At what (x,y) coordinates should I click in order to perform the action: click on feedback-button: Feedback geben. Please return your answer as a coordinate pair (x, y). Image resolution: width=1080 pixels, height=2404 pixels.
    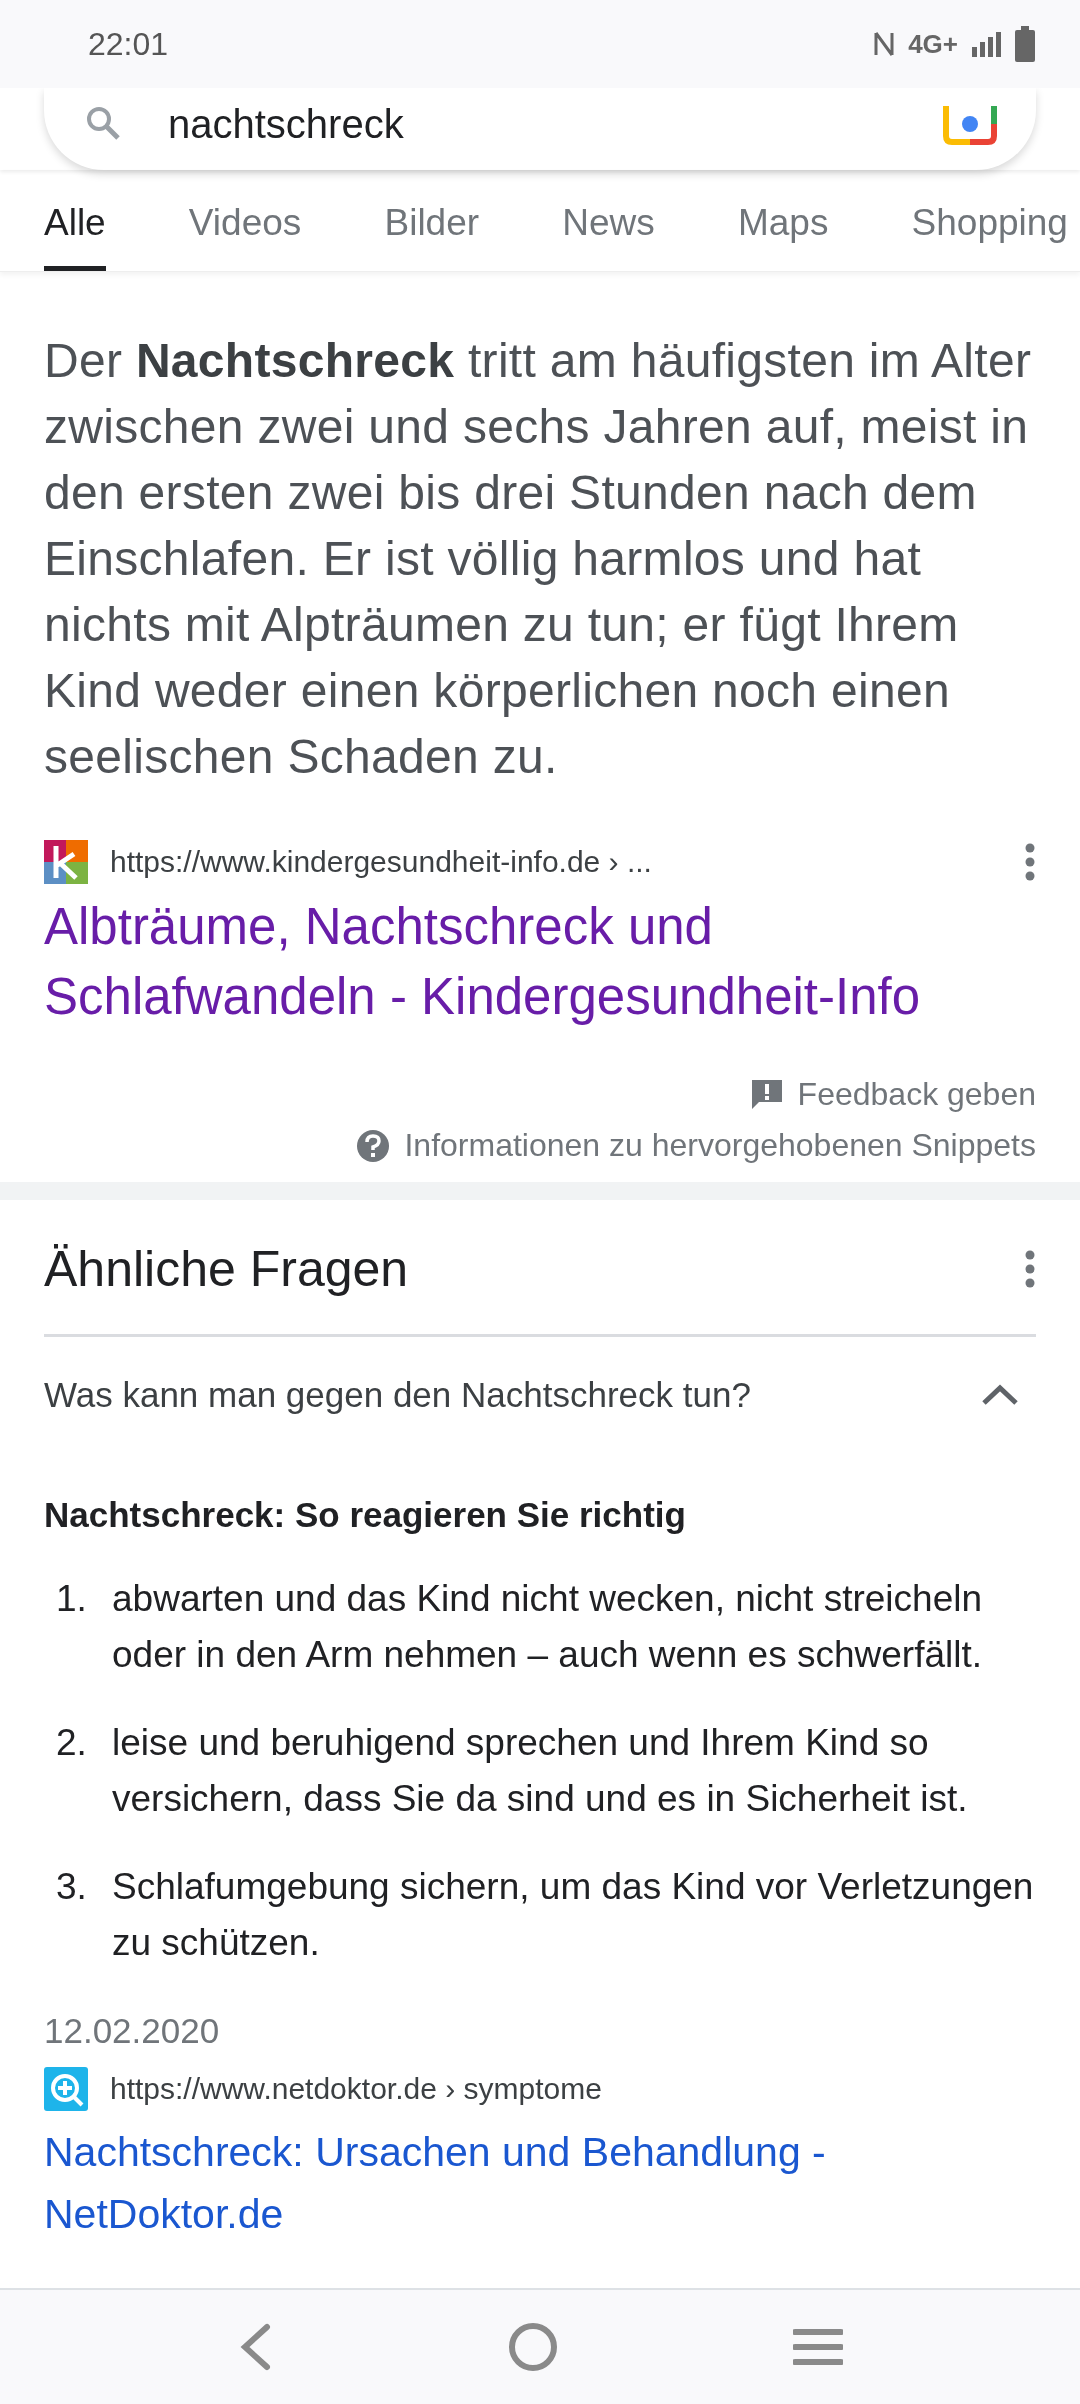
    Looking at the image, I should click on (892, 1094).